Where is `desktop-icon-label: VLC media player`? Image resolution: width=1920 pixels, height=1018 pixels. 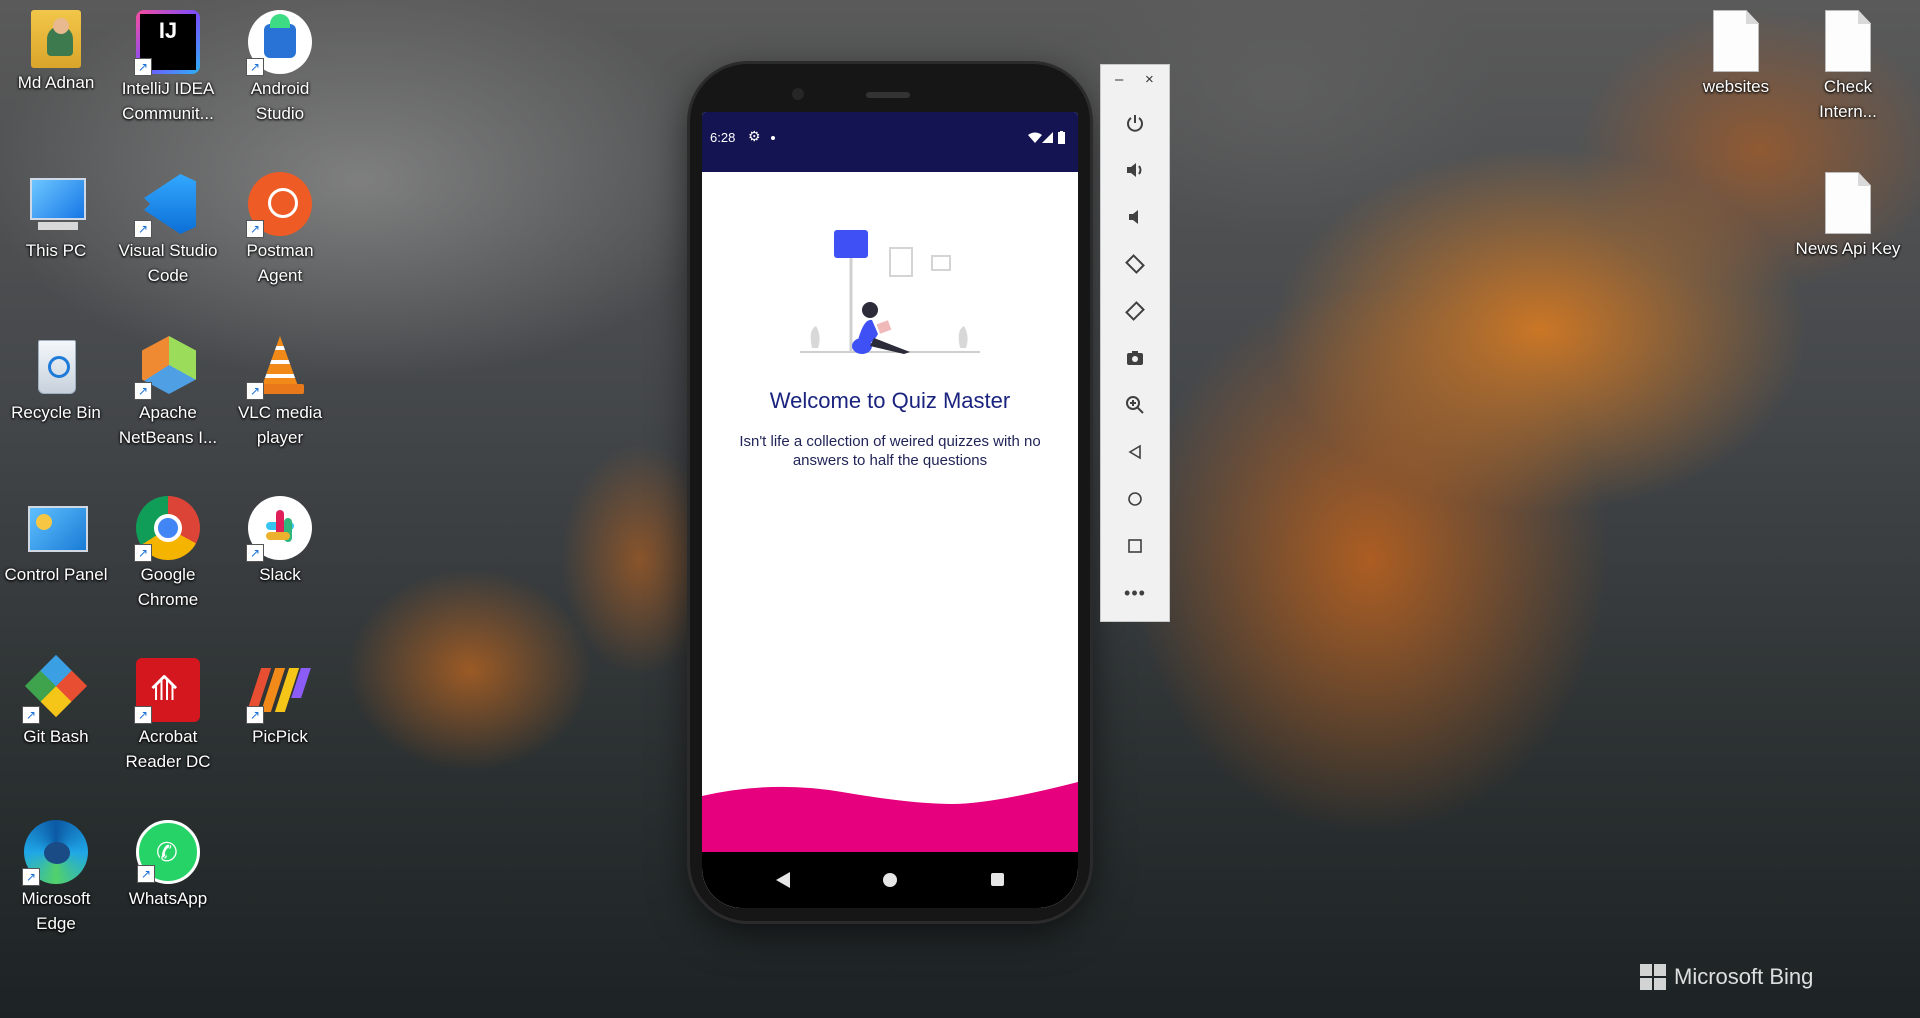 desktop-icon-label: VLC media player is located at coordinates (280, 425).